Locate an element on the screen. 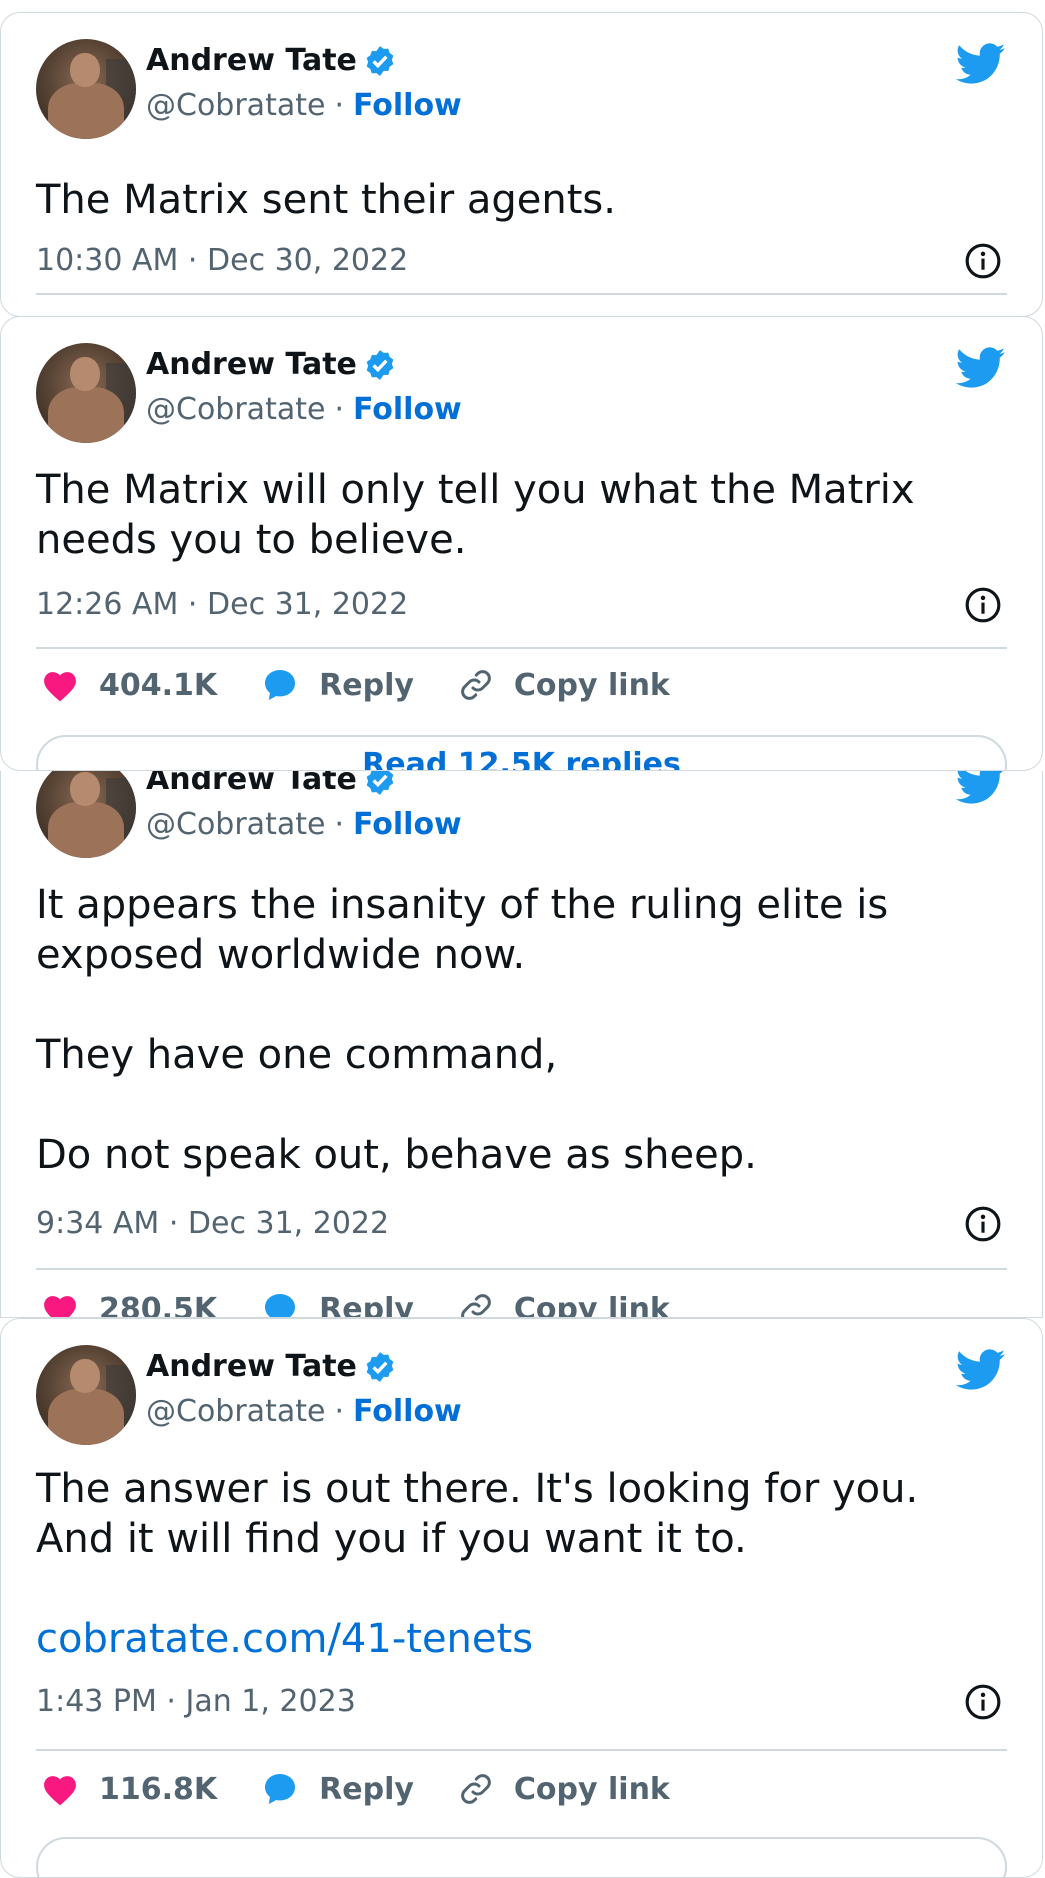  tweet-actions: 280.5K Reply Copy link is located at coordinates (377, 1304).